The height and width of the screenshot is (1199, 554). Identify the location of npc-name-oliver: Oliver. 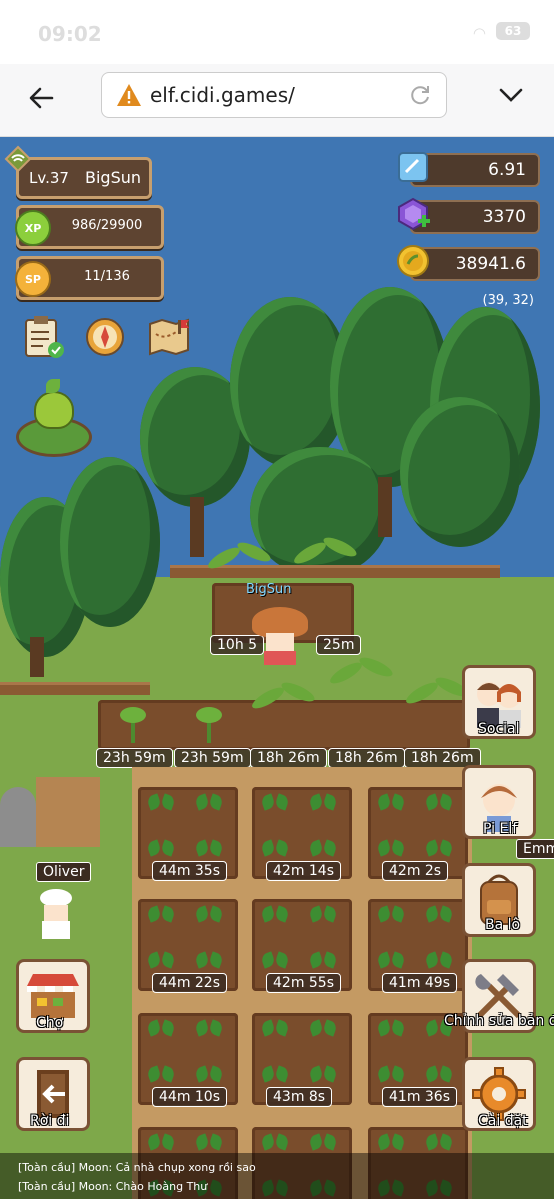
(64, 872).